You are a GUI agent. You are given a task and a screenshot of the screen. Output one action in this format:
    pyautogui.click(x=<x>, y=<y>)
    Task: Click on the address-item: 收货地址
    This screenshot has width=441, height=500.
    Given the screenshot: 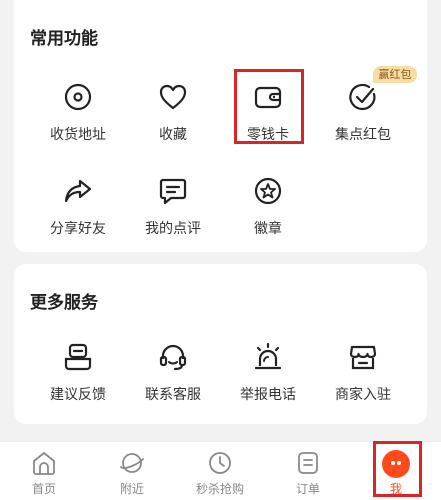 What is the action you would take?
    pyautogui.click(x=78, y=122)
    